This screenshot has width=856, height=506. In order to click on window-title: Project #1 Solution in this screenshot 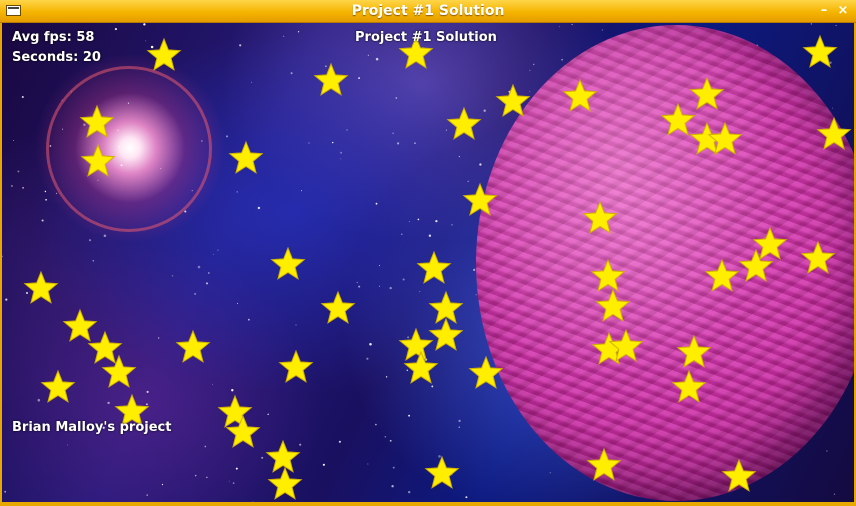, I will do `click(428, 11)`.